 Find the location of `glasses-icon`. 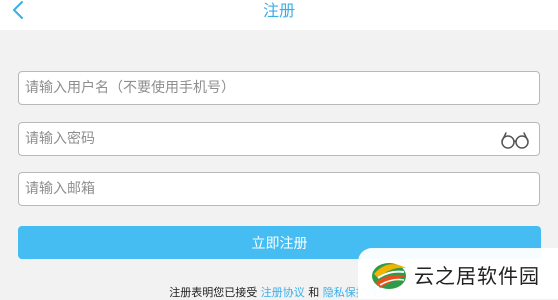

glasses-icon is located at coordinates (515, 140).